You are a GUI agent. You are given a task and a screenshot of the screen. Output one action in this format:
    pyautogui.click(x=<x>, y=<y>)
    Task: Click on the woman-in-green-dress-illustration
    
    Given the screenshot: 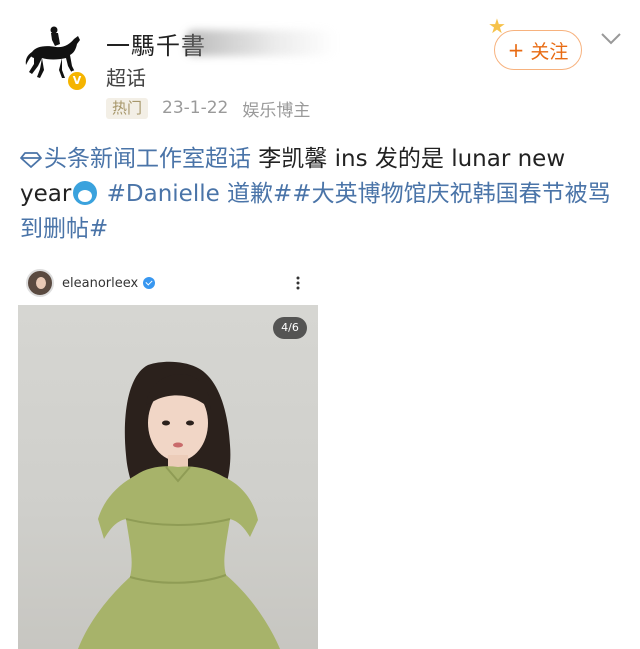 What is the action you would take?
    pyautogui.click(x=179, y=505)
    